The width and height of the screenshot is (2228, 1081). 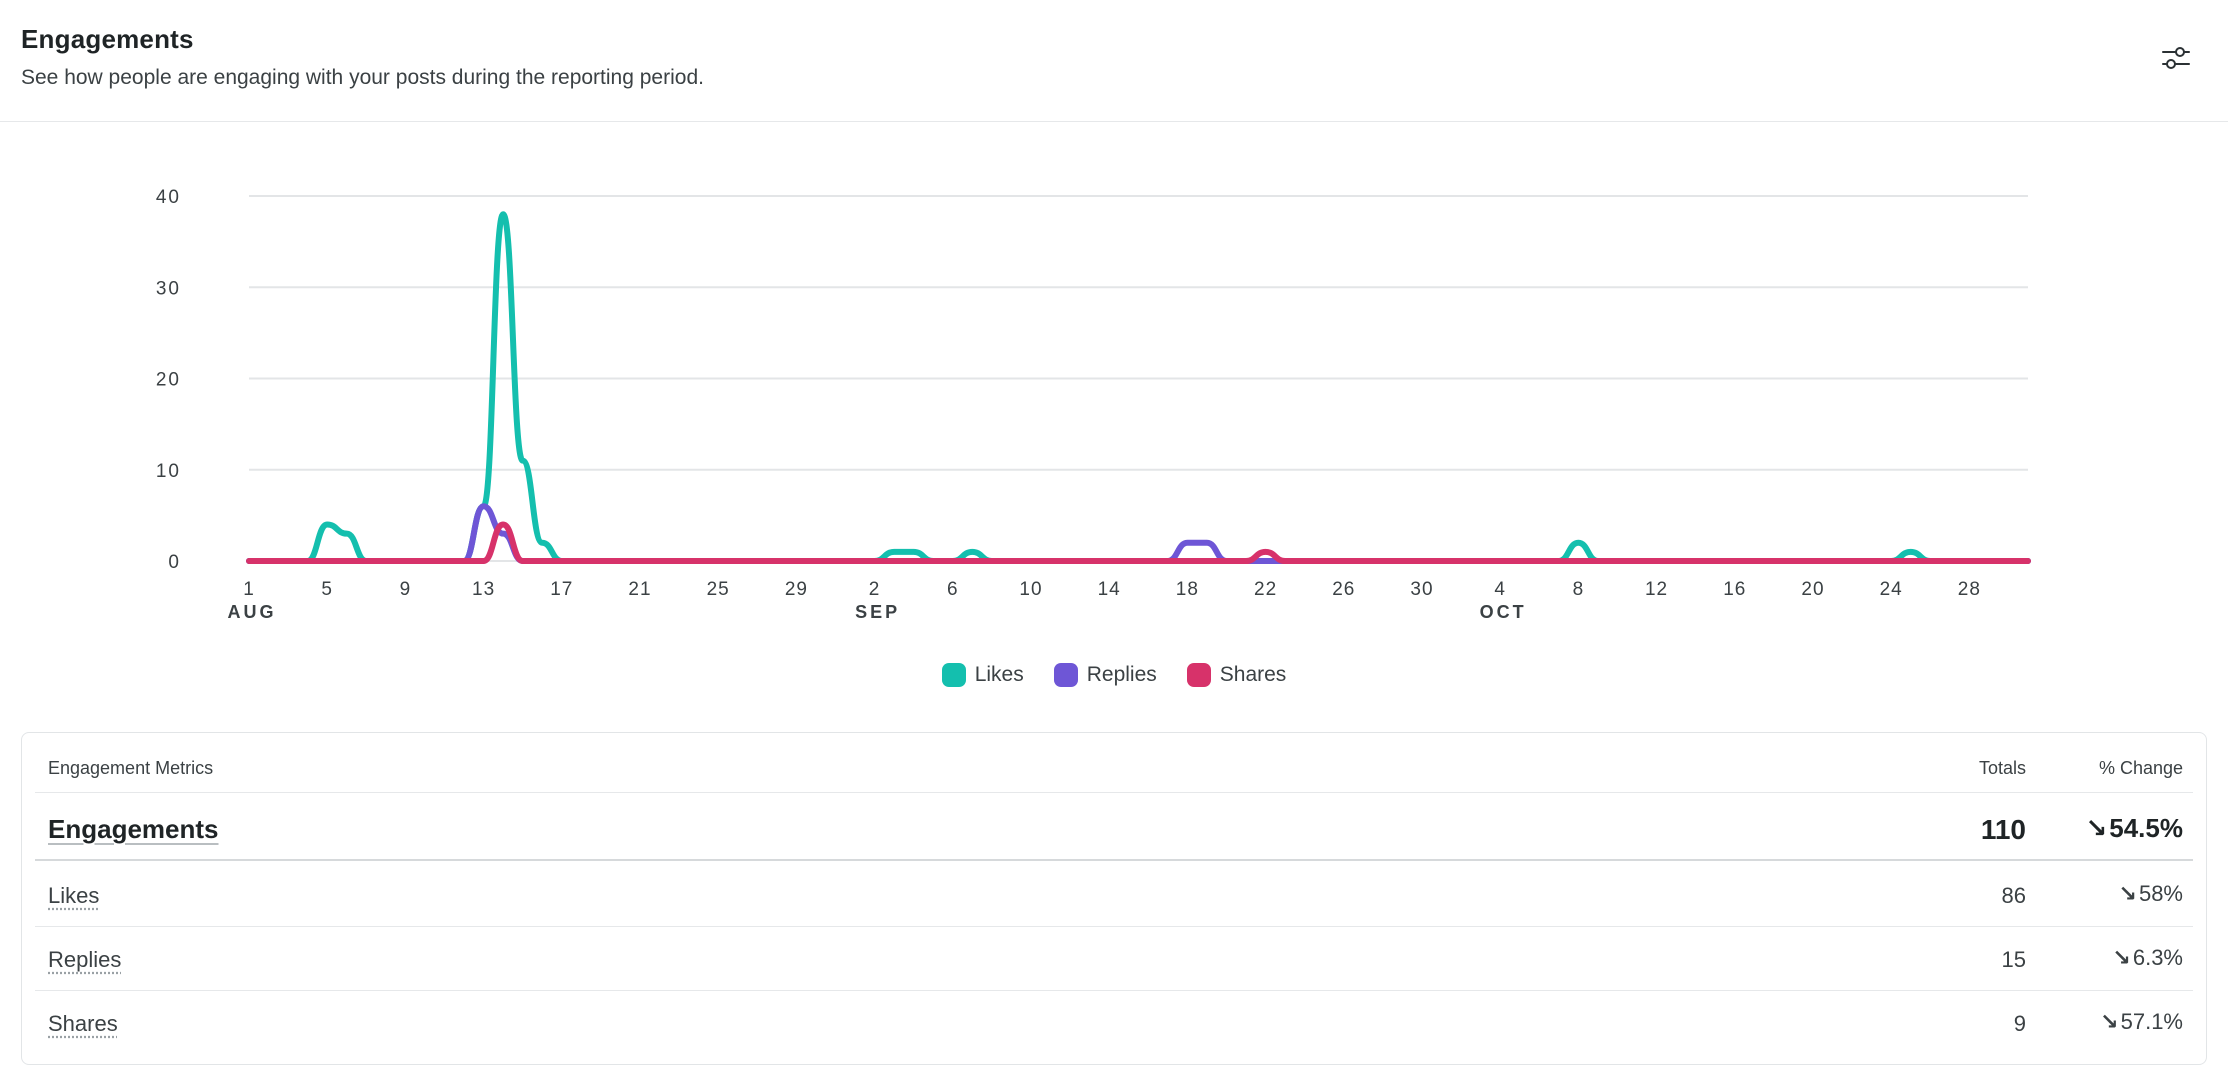 I want to click on x-tick-label: 29, so click(x=796, y=589).